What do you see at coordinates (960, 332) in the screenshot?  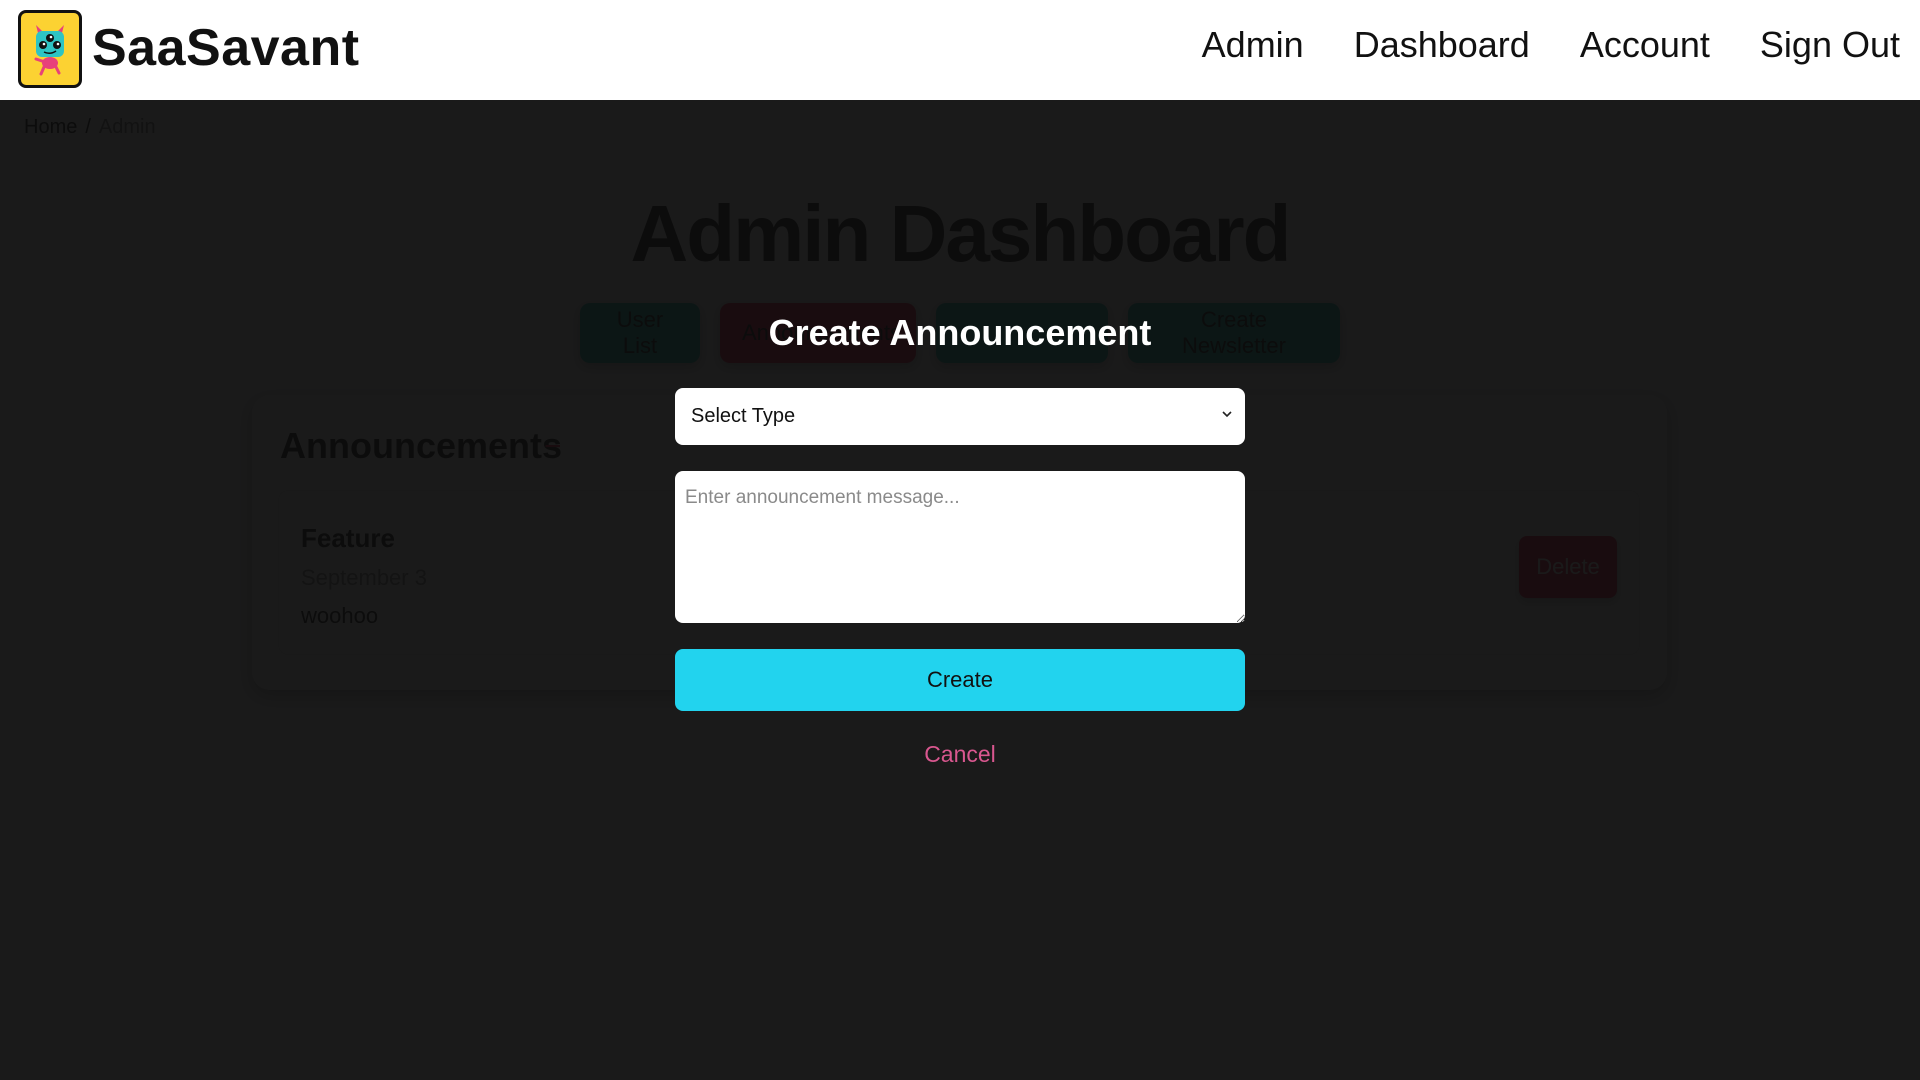 I see `modal-title: Create Announcement` at bounding box center [960, 332].